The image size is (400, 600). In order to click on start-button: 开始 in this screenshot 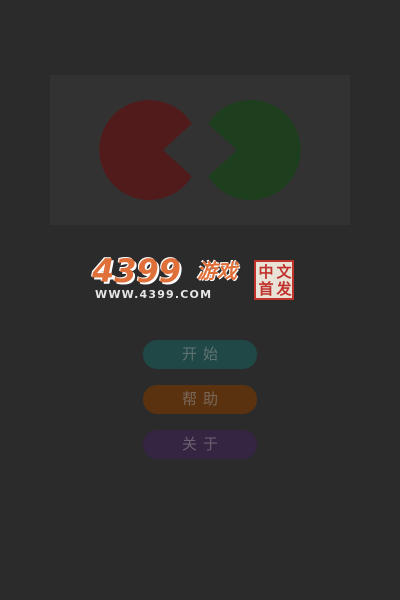, I will do `click(200, 354)`.